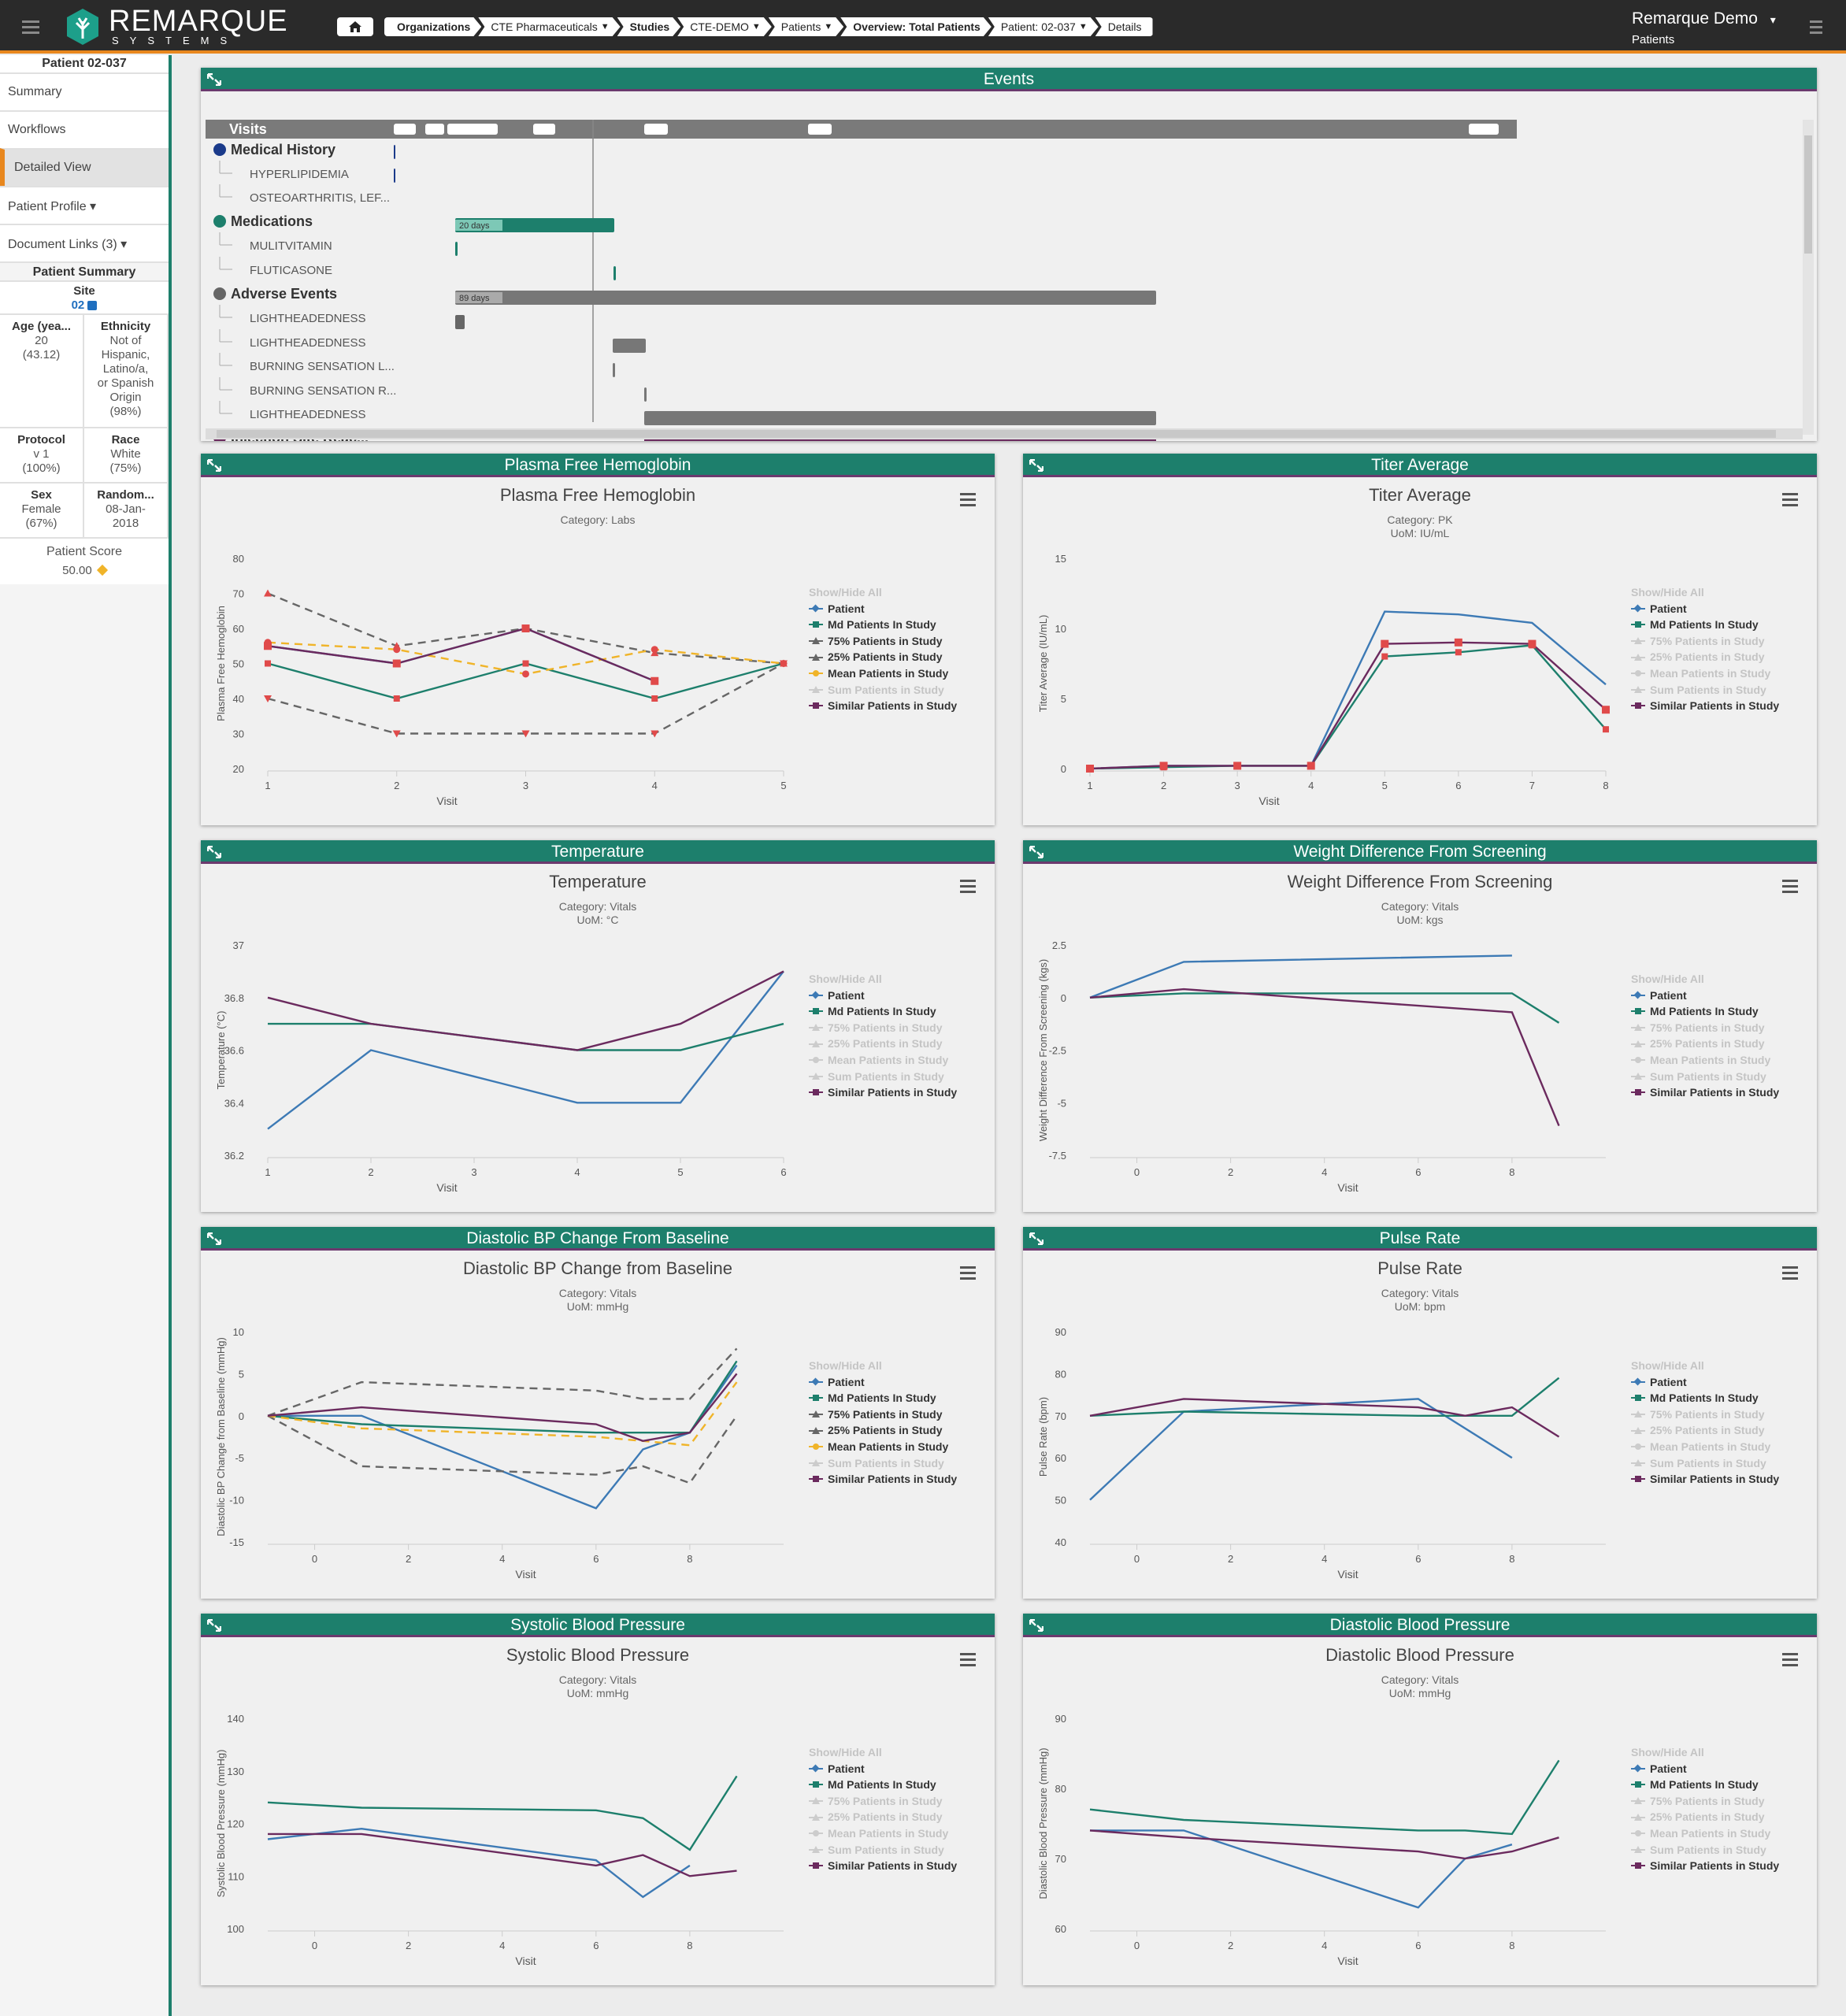  I want to click on event-category-label: Medications, so click(272, 221).